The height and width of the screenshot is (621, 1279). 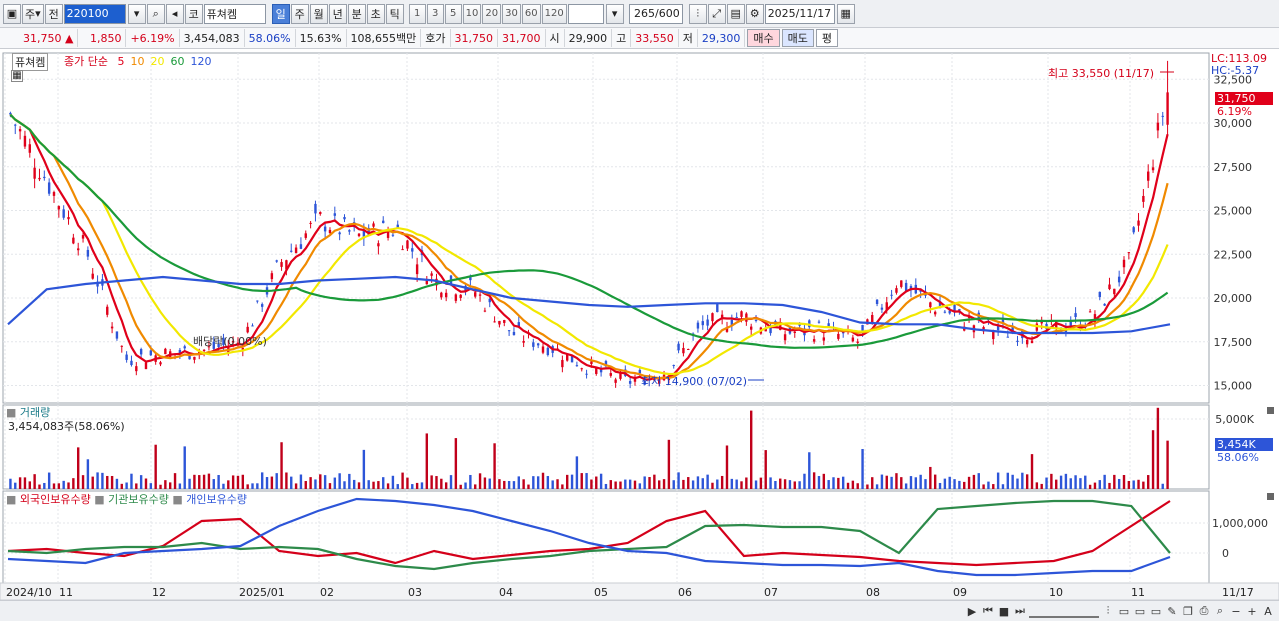 I want to click on interval-button-7: 120, so click(x=554, y=13).